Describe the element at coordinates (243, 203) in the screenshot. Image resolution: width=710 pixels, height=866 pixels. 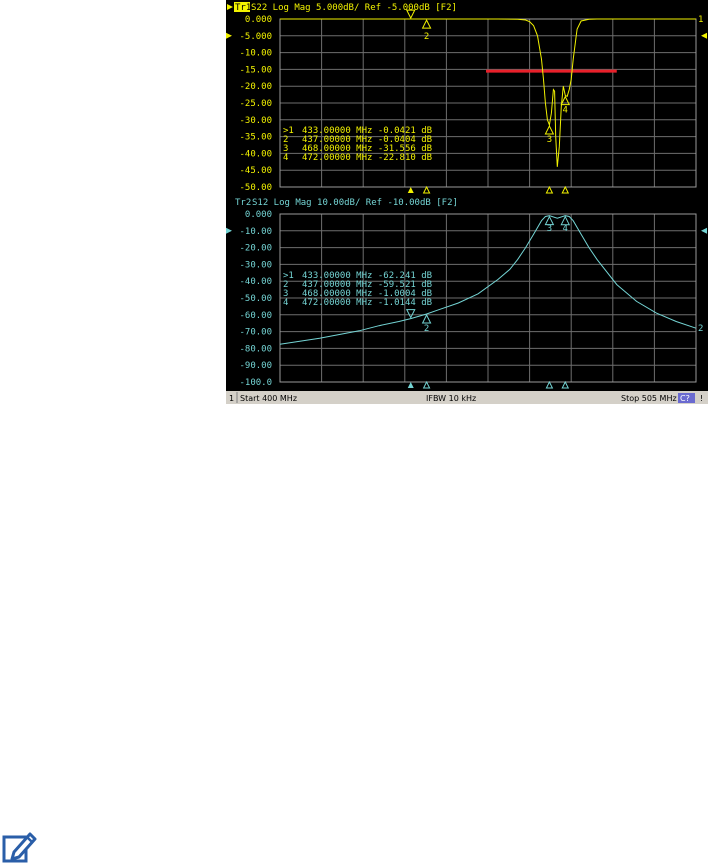
I see `trace-tag: Tr2` at that location.